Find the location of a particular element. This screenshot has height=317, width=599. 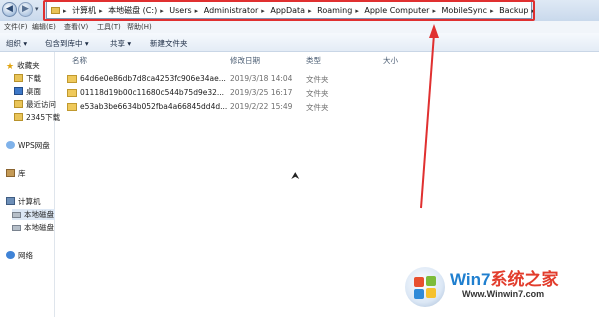

watermark-brand: Win7系统之家 is located at coordinates (504, 277).